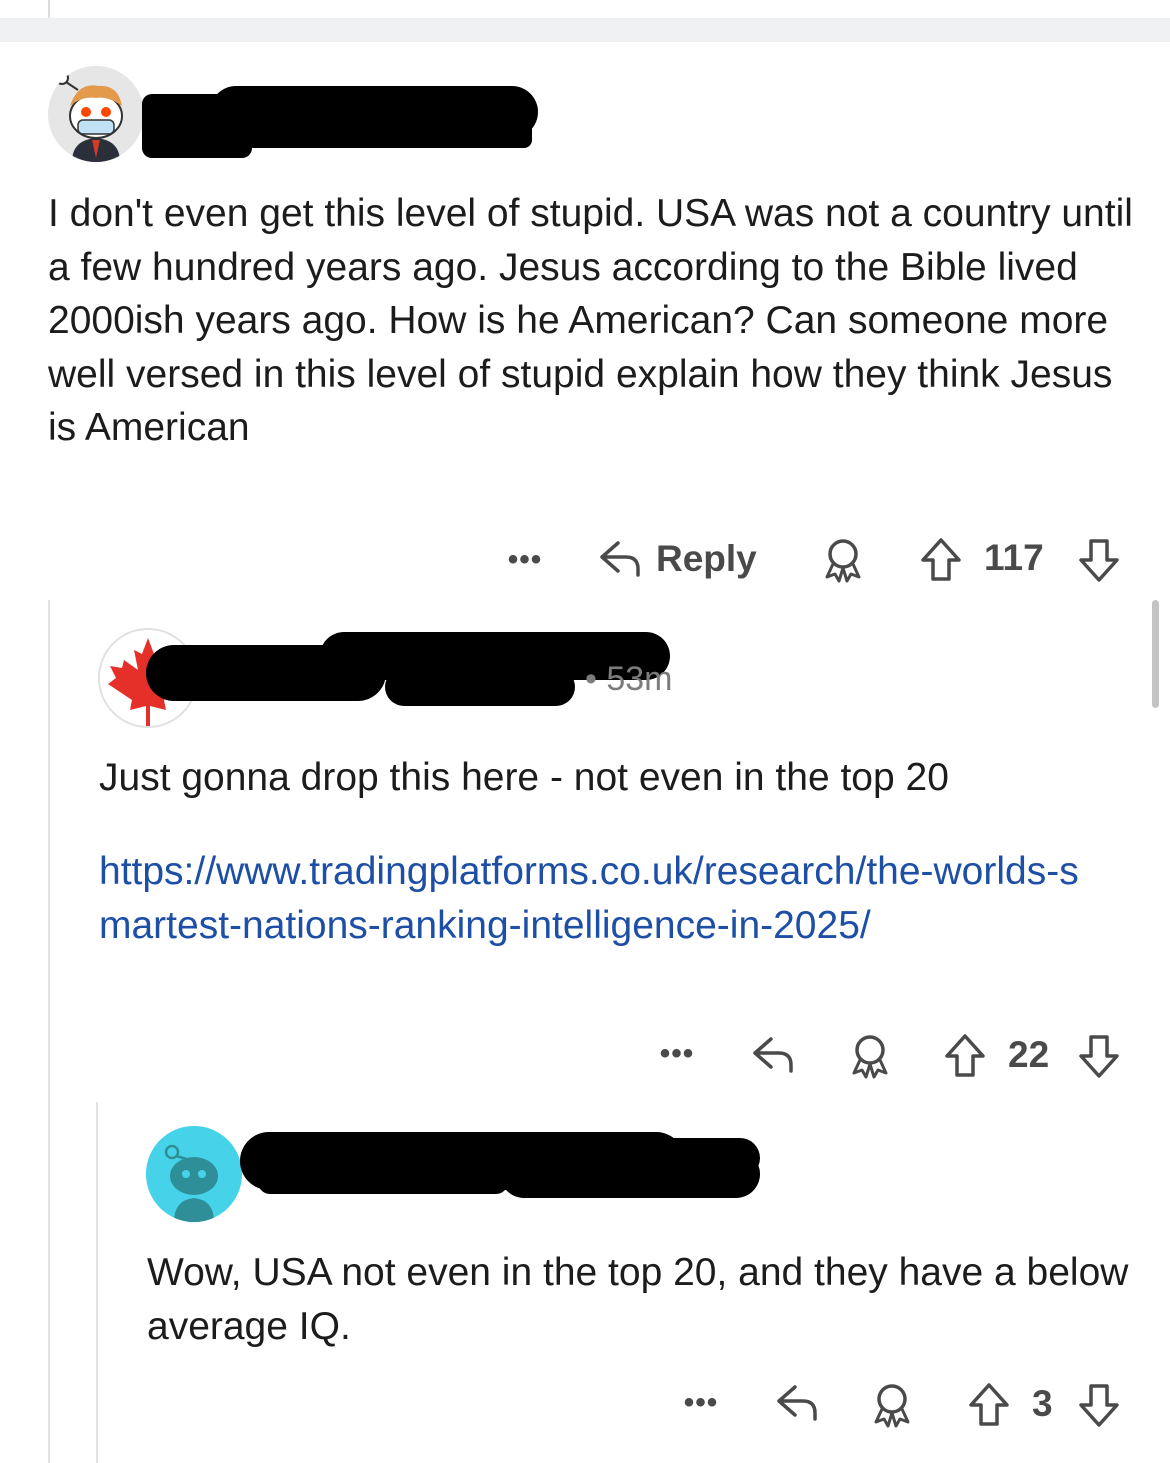  I want to click on vote-score: 117, so click(1014, 557).